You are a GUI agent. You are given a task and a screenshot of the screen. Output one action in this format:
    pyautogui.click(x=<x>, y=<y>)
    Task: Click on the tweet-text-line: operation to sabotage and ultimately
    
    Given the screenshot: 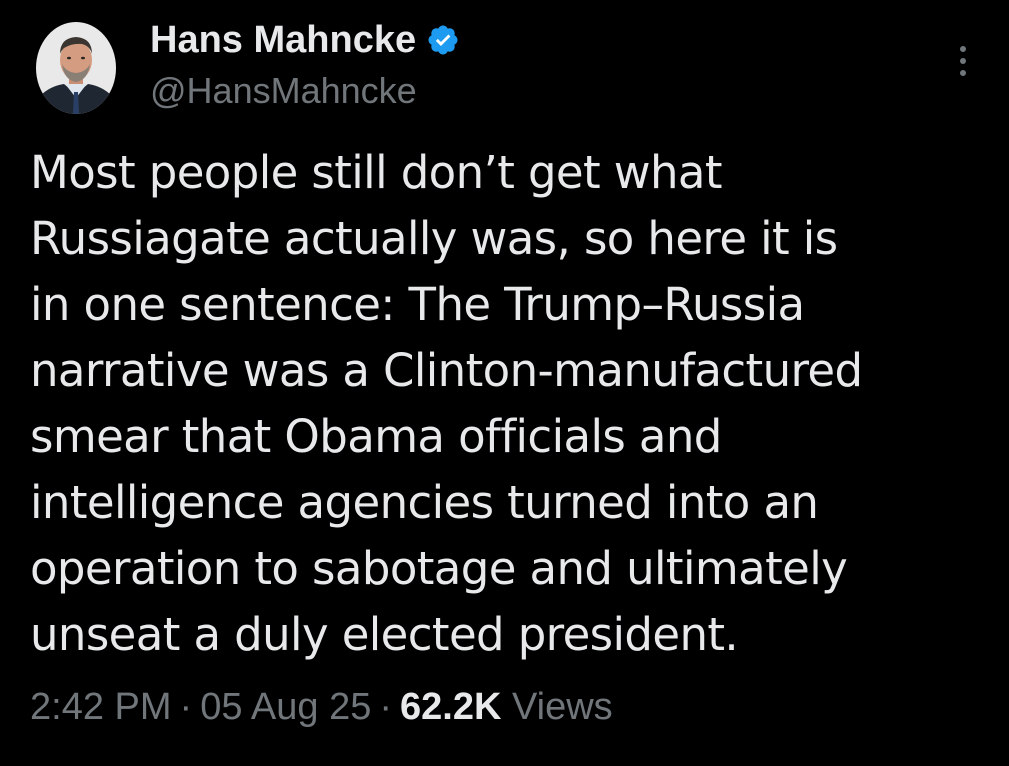 What is the action you would take?
    pyautogui.click(x=439, y=568)
    